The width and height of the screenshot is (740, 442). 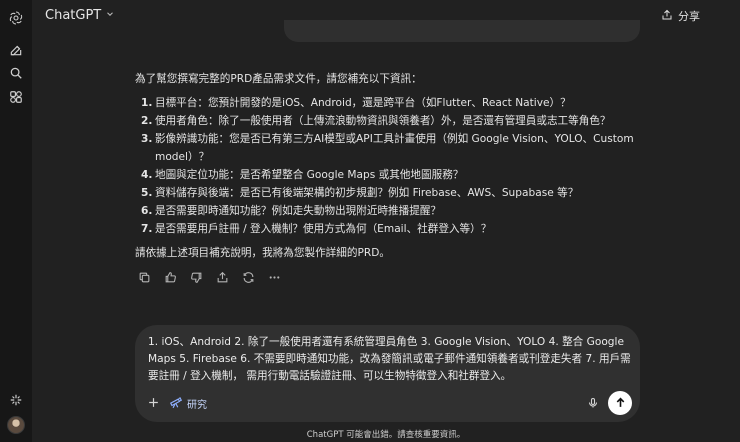 I want to click on model-selector: ChatGPT, so click(x=80, y=15).